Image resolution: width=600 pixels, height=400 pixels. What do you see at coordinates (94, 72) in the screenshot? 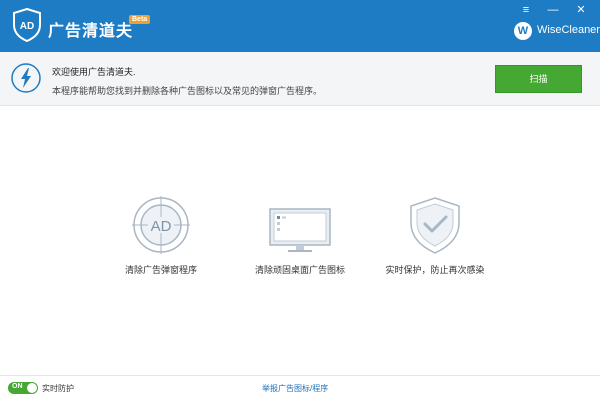
I see `welcome-title: 欢迎使用广告清道夫.` at bounding box center [94, 72].